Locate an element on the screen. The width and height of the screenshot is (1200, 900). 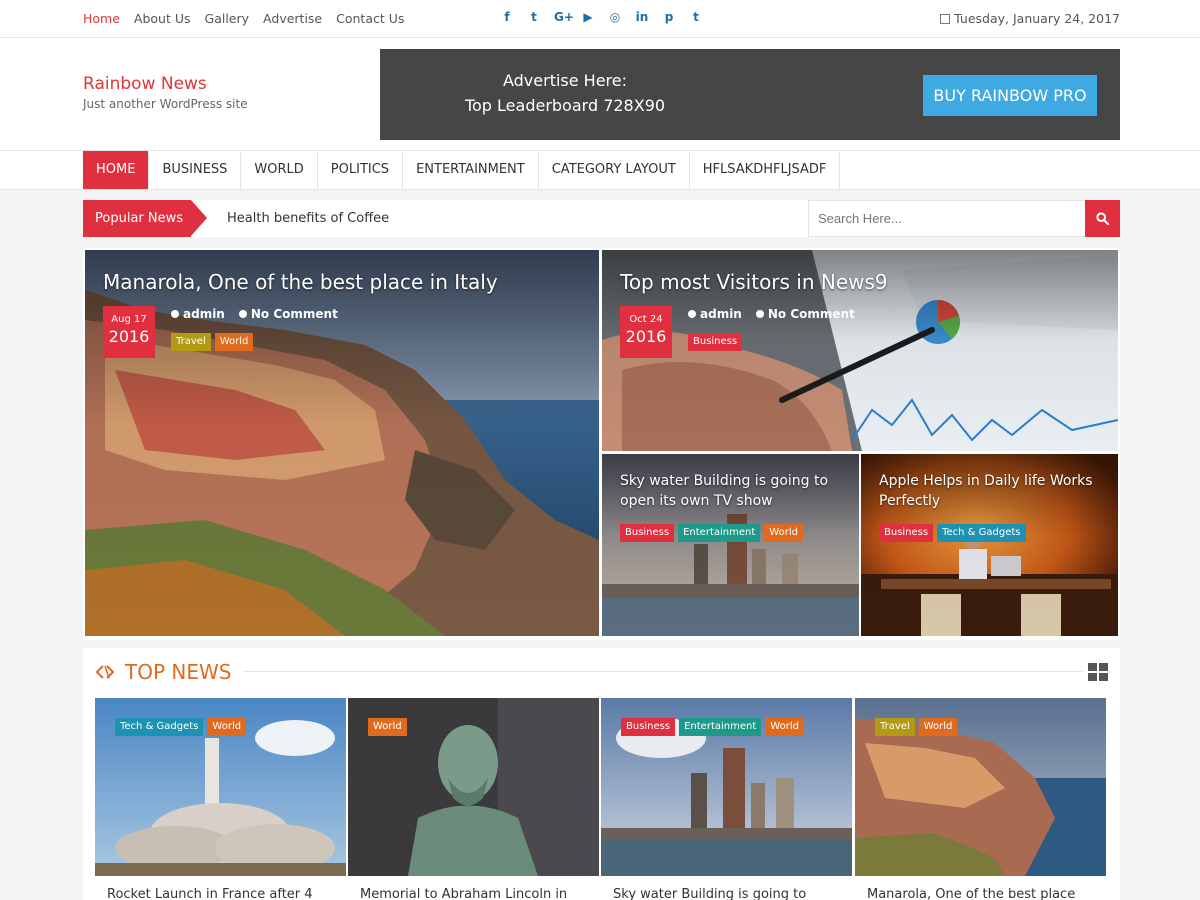
author-name: admin is located at coordinates (204, 314).